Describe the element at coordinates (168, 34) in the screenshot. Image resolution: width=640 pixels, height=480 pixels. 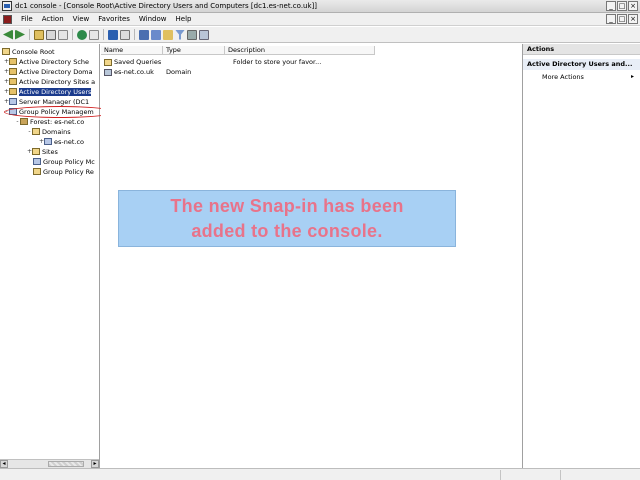
I see `new-ou-icon` at that location.